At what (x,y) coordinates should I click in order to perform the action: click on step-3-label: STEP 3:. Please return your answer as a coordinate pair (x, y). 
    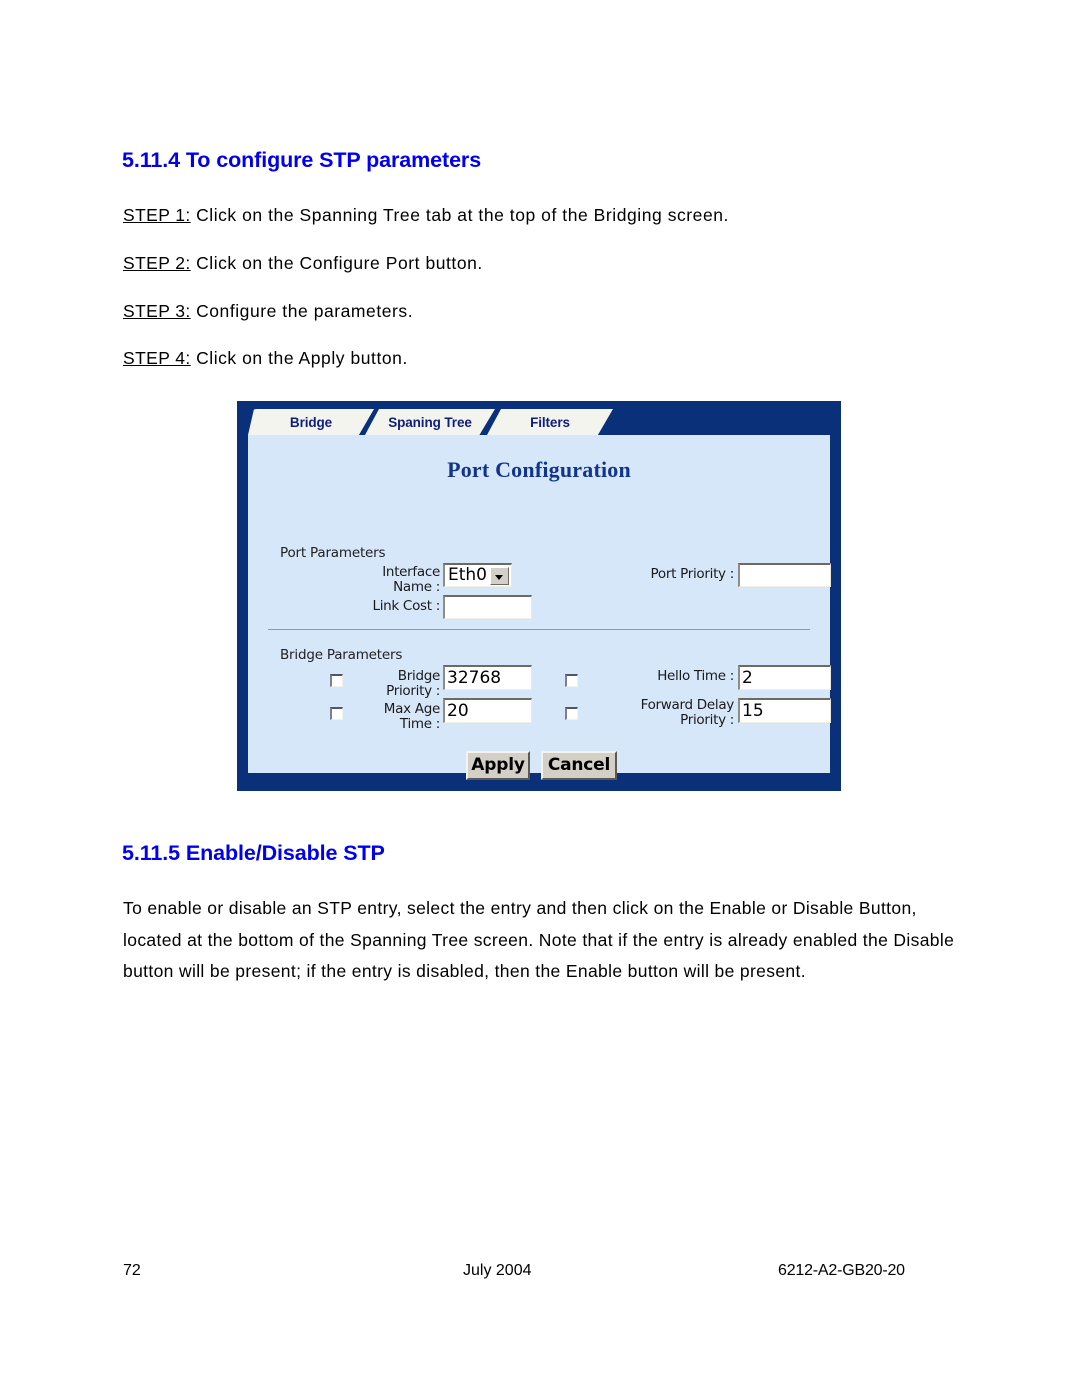
    Looking at the image, I should click on (157, 311).